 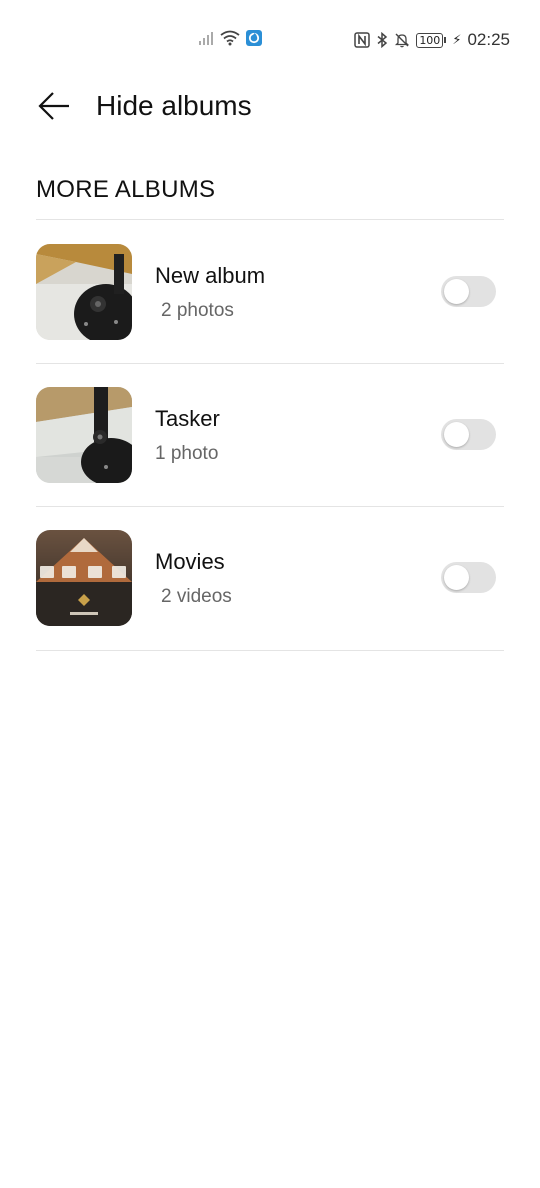 I want to click on section-title: MORE ALBUMS, so click(x=126, y=189).